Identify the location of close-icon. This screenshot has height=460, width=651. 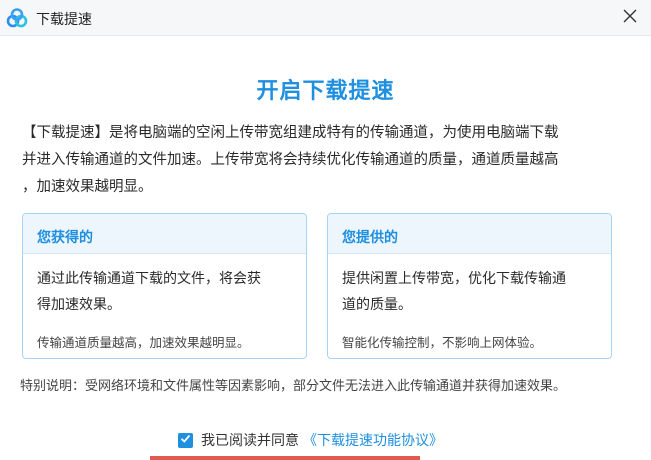
(630, 17).